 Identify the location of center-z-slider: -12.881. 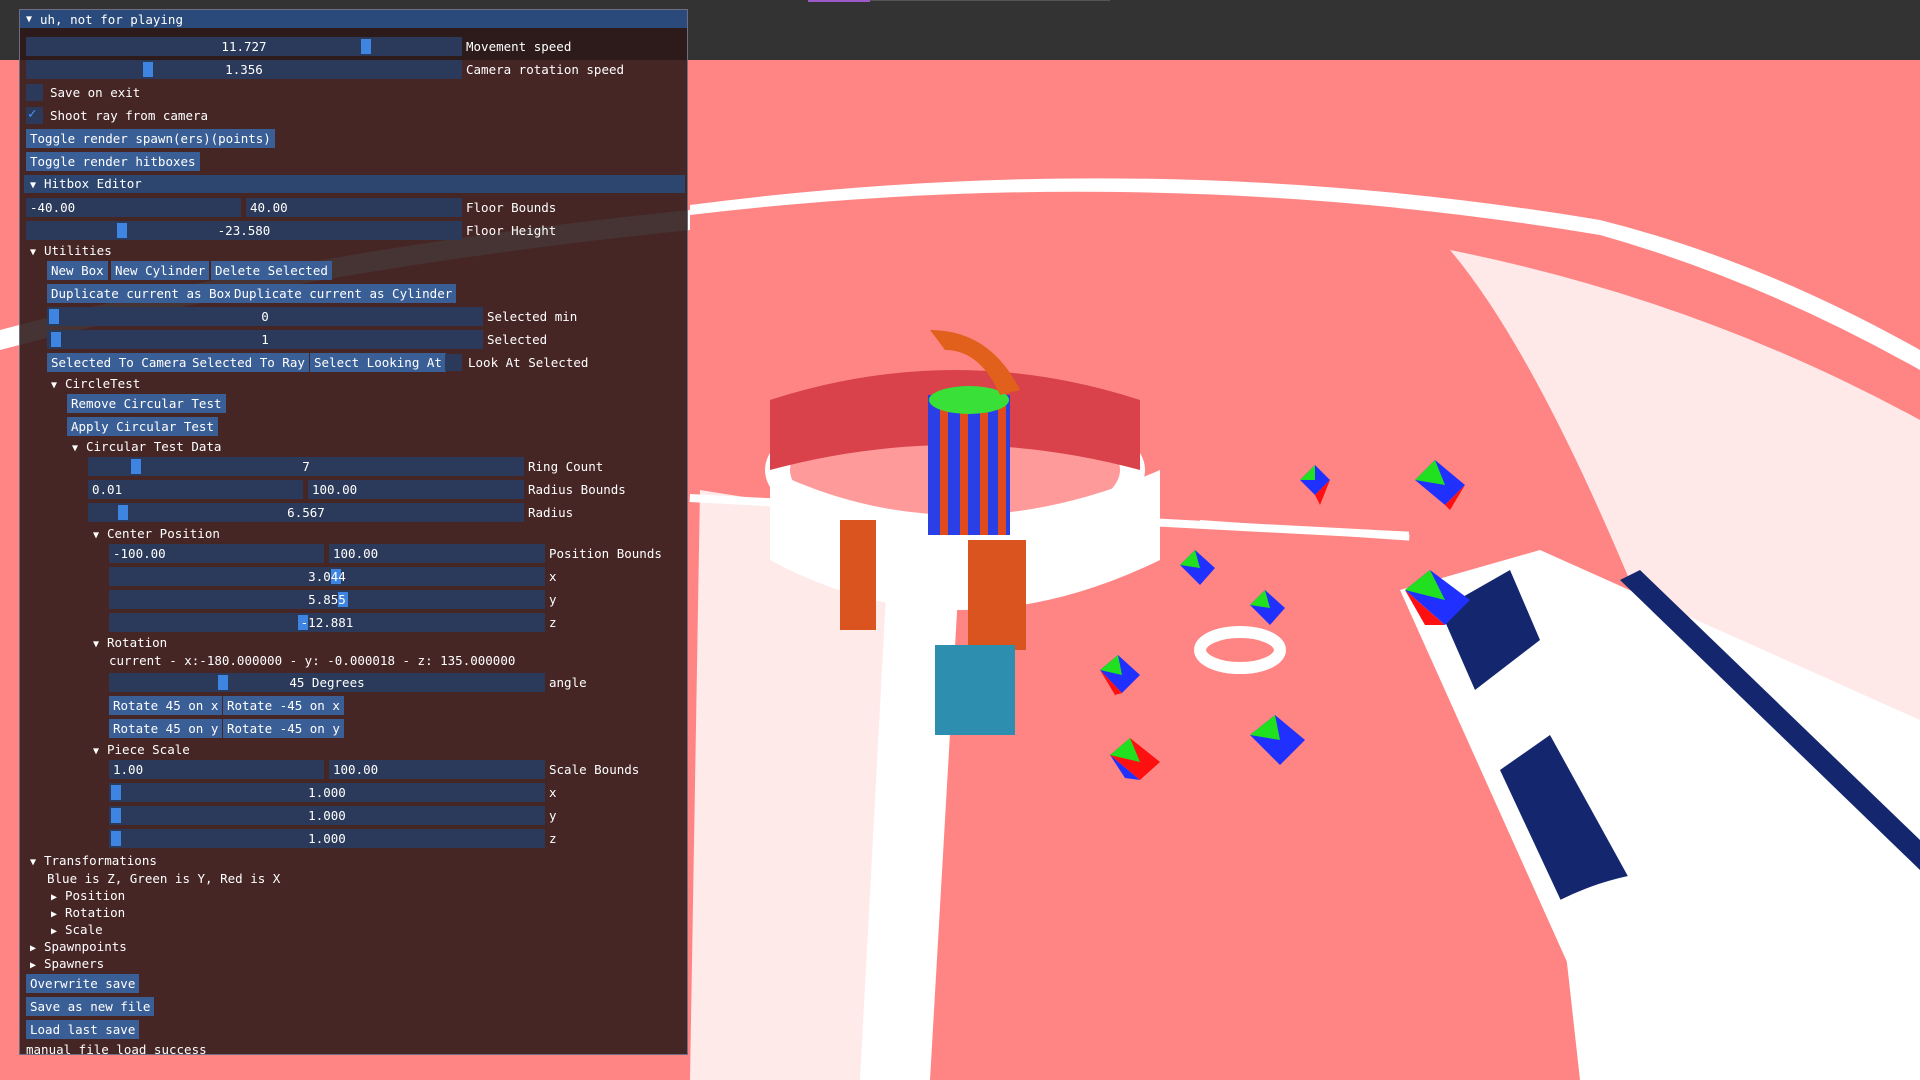
(327, 622).